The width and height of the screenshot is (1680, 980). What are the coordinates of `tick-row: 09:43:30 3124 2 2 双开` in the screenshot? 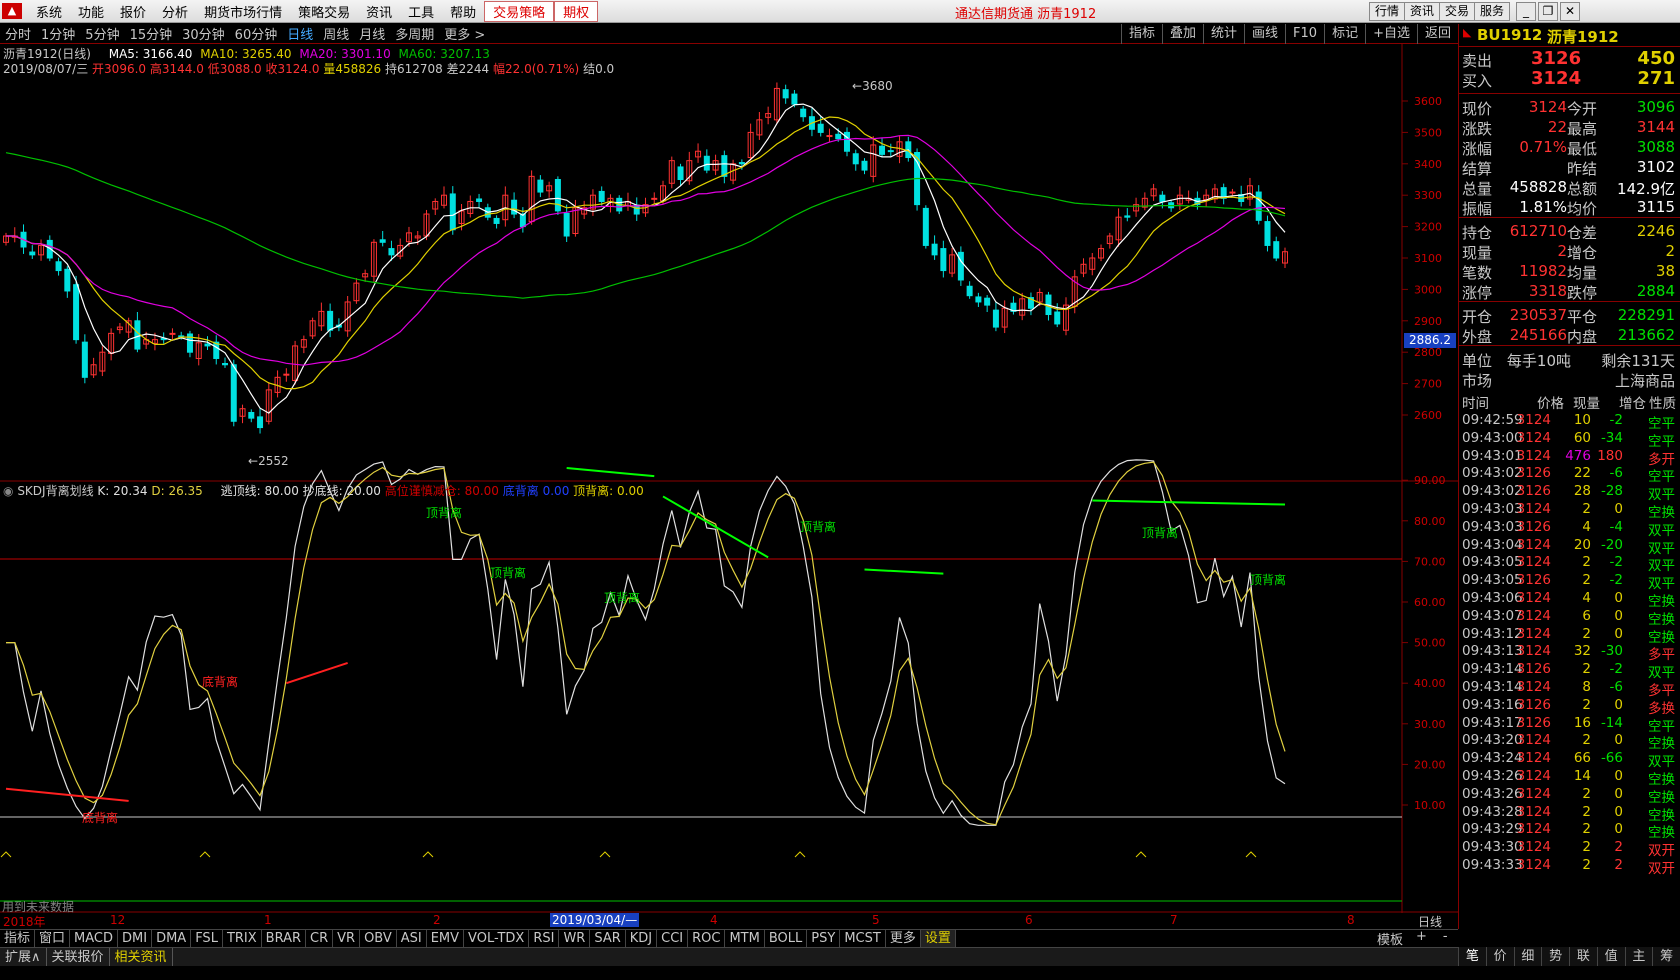 It's located at (1569, 849).